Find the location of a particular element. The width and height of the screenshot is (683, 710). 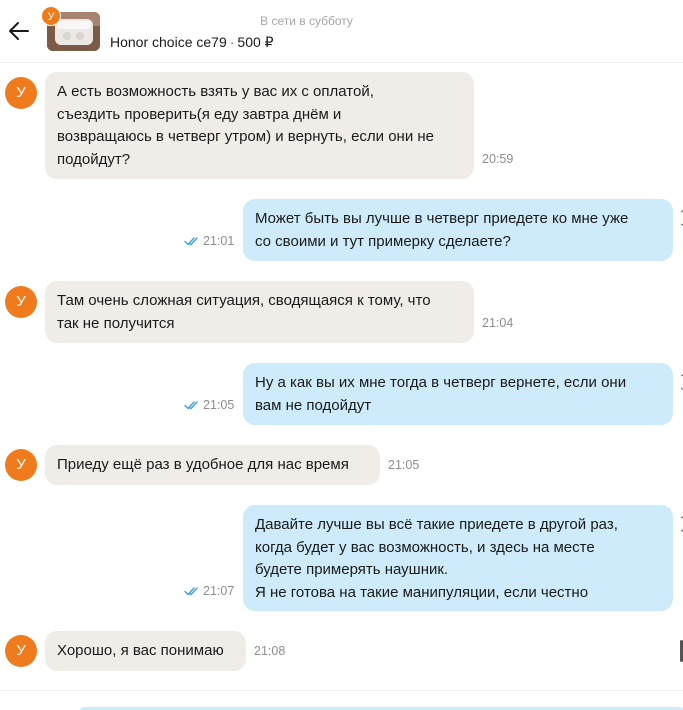

product-title: Honor choice ce79 · 500 ₽ is located at coordinates (192, 42).